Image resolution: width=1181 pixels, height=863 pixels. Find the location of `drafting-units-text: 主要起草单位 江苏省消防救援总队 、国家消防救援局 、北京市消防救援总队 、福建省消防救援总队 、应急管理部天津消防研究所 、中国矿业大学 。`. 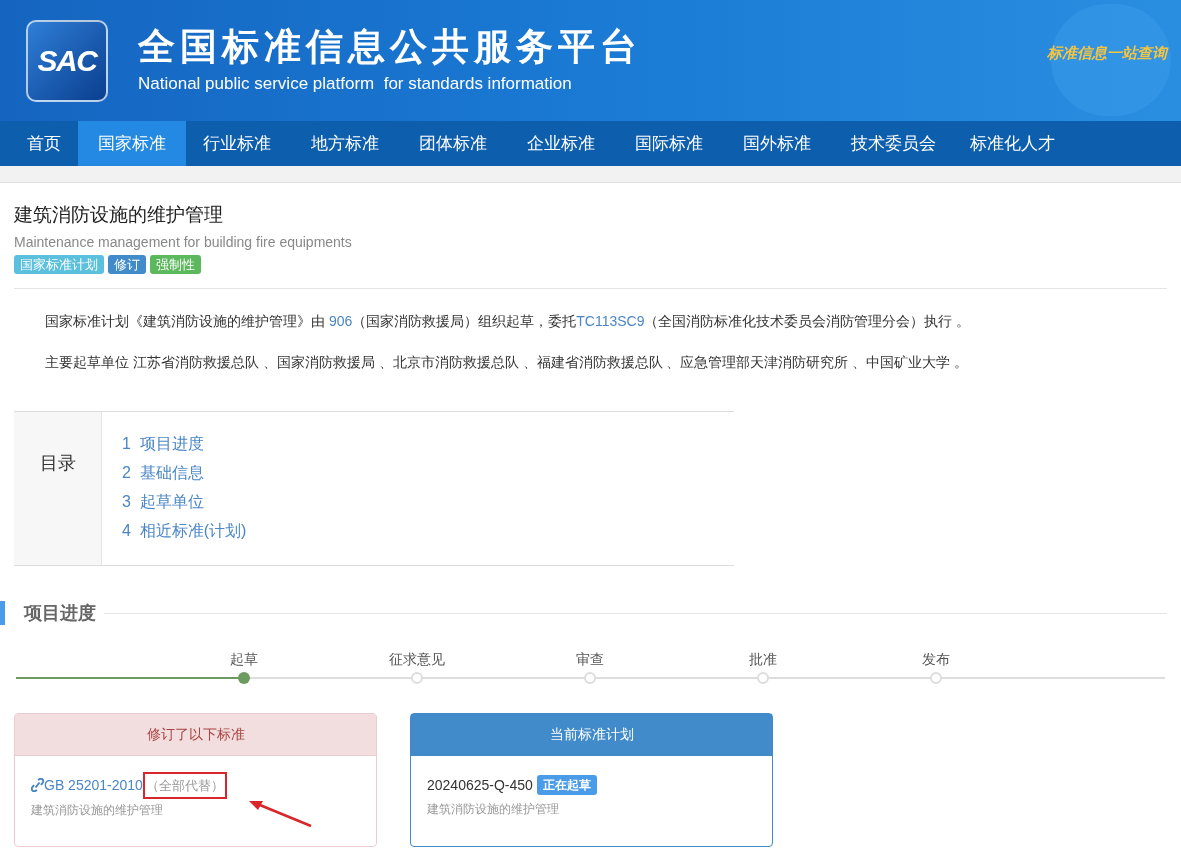

drafting-units-text: 主要起草单位 江苏省消防救援总队 、国家消防救援局 、北京市消防救援总队 、福建省消防救援总队 、应急管理部天津消防研究所 、中国矿业大学 。 is located at coordinates (507, 362).